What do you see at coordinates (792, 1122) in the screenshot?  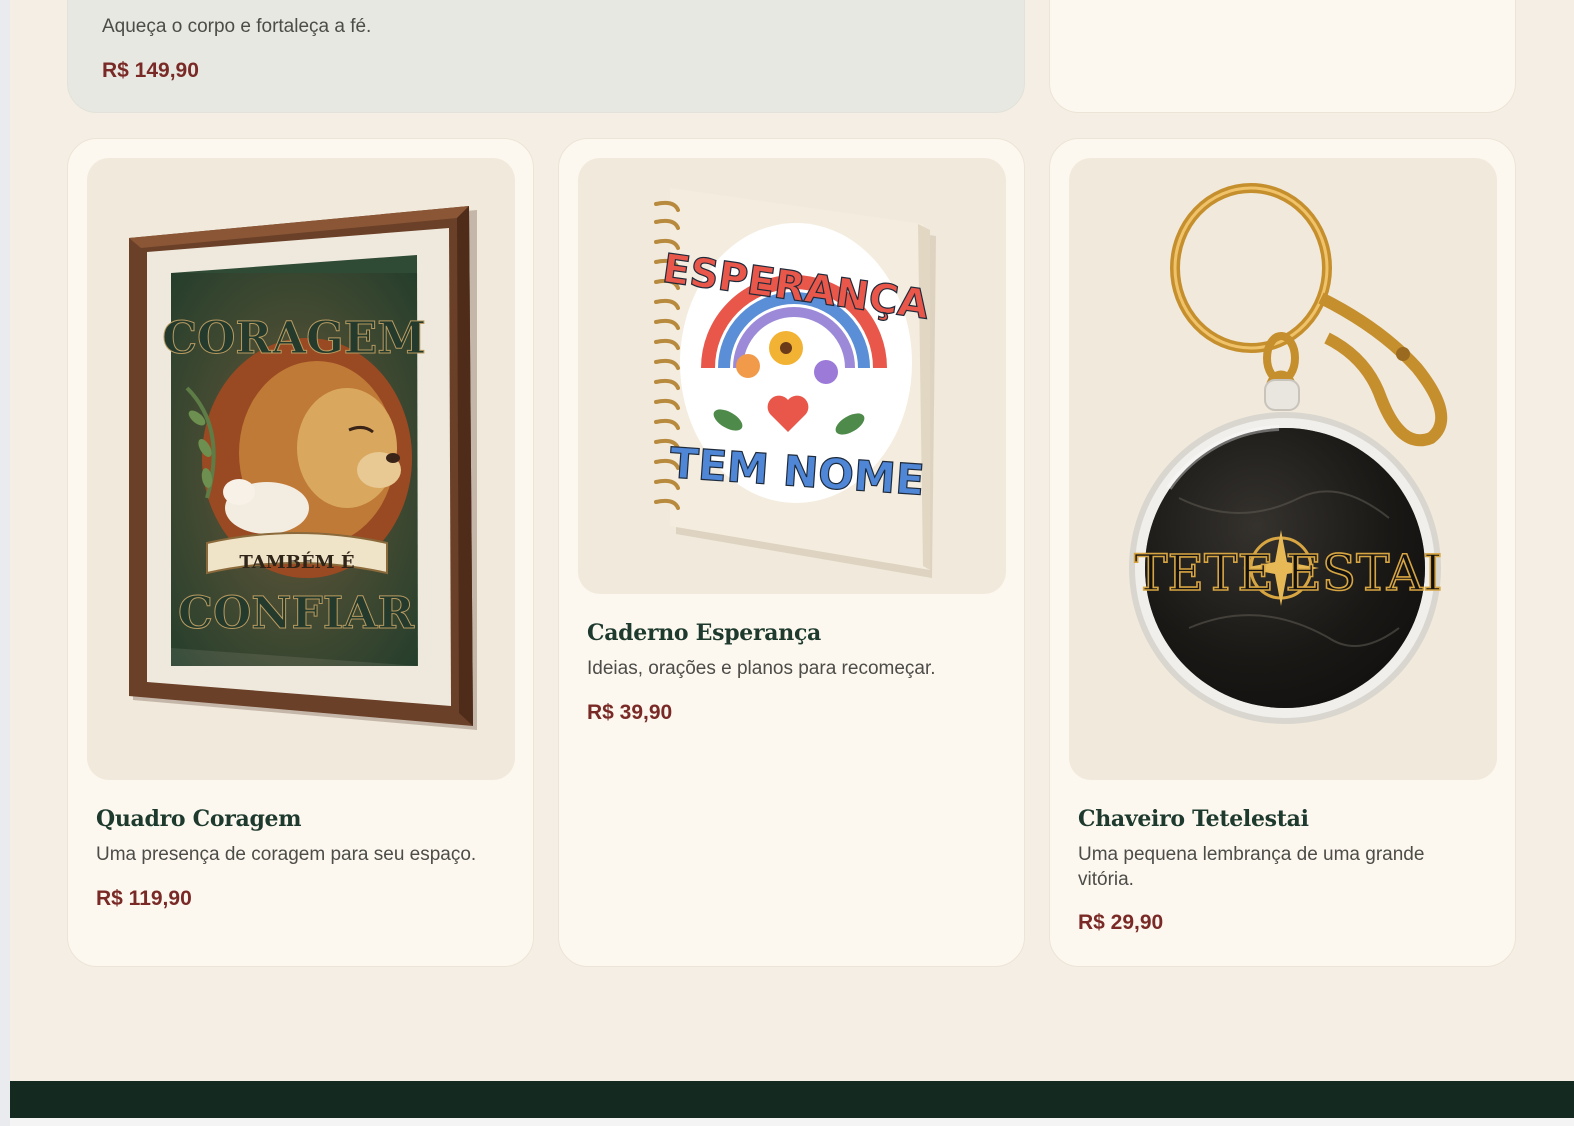 I see `footer-bottom-strip` at bounding box center [792, 1122].